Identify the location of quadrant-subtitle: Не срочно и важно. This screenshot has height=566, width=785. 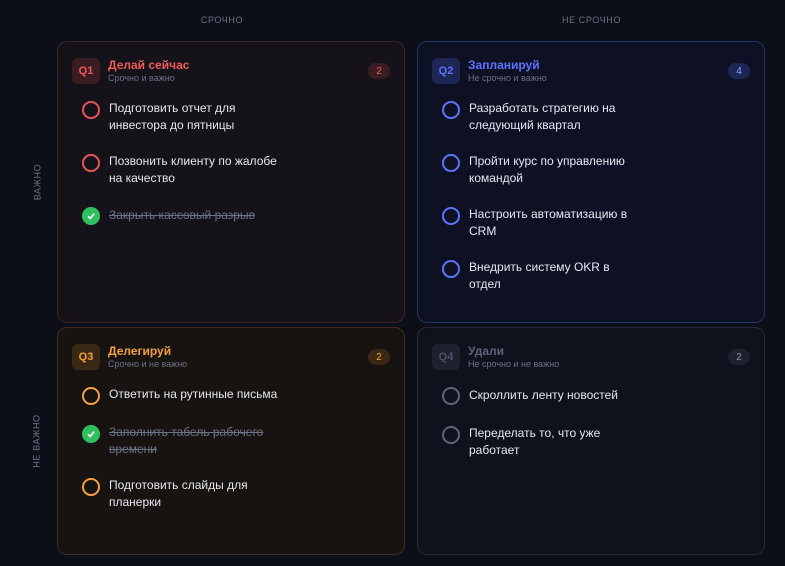
(507, 78).